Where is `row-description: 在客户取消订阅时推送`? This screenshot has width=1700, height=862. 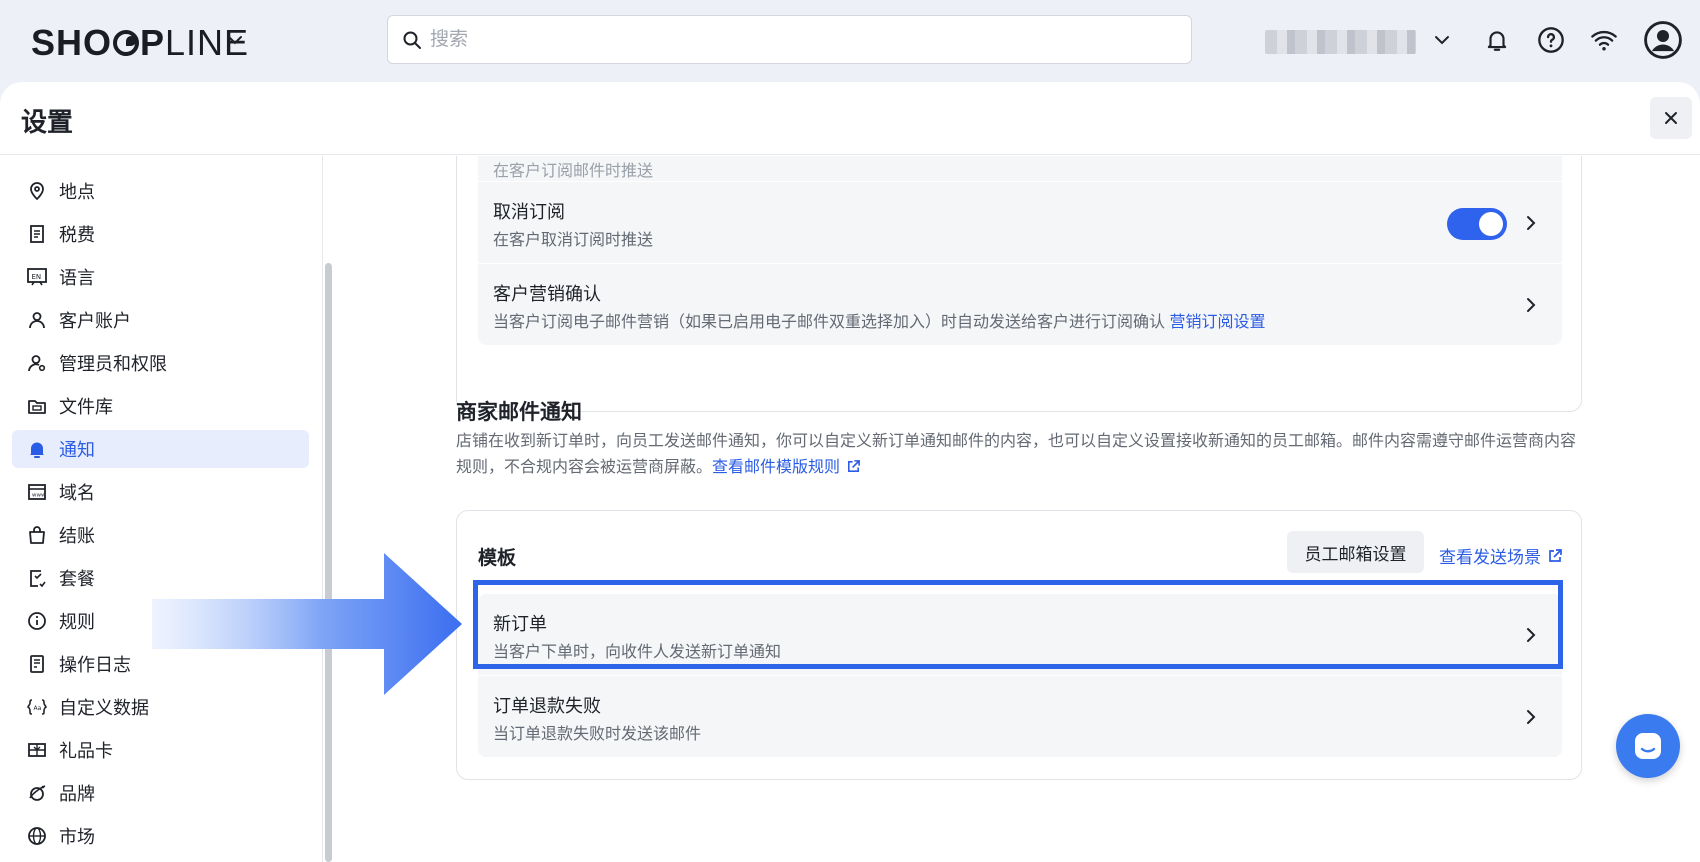
row-description: 在客户取消订阅时推送 is located at coordinates (573, 240).